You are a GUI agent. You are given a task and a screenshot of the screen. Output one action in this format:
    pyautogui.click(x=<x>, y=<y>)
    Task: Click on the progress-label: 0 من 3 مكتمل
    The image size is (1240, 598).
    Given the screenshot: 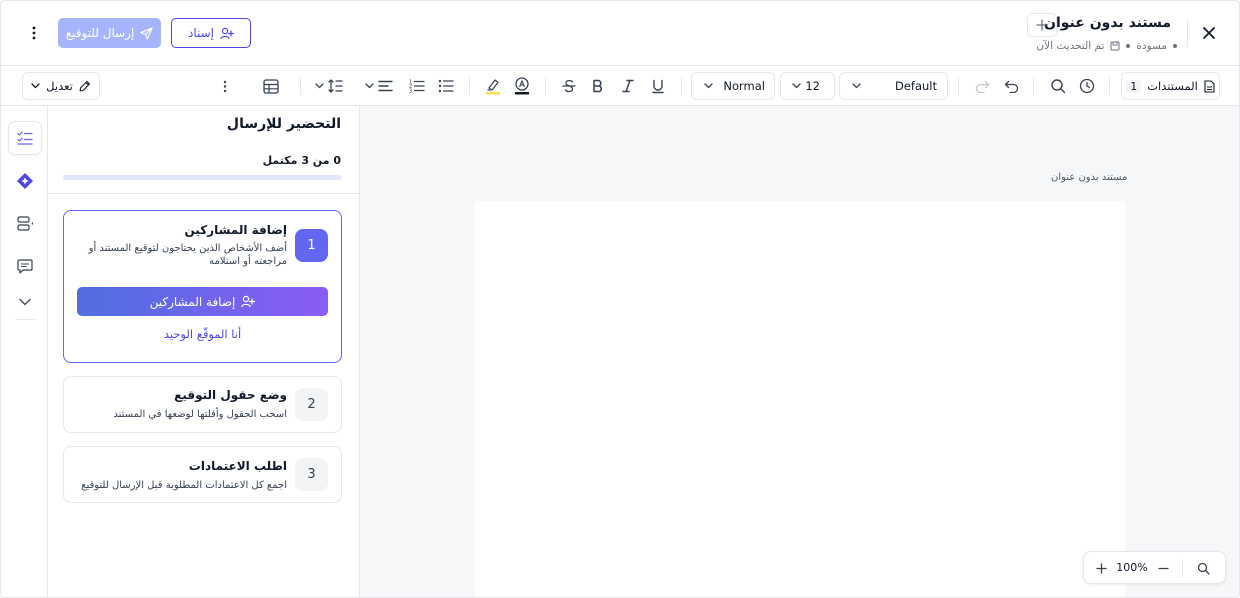 What is the action you would take?
    pyautogui.click(x=301, y=160)
    